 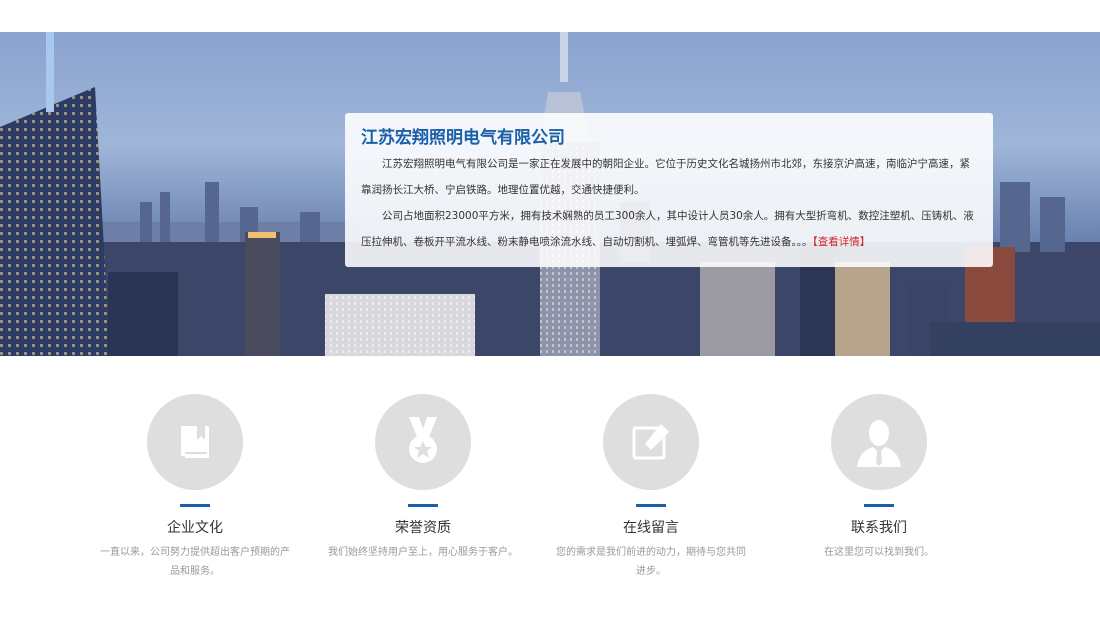 What do you see at coordinates (651, 562) in the screenshot?
I see `feature-desc: 您的需求是我们前进的动力，期待与您共同进步。` at bounding box center [651, 562].